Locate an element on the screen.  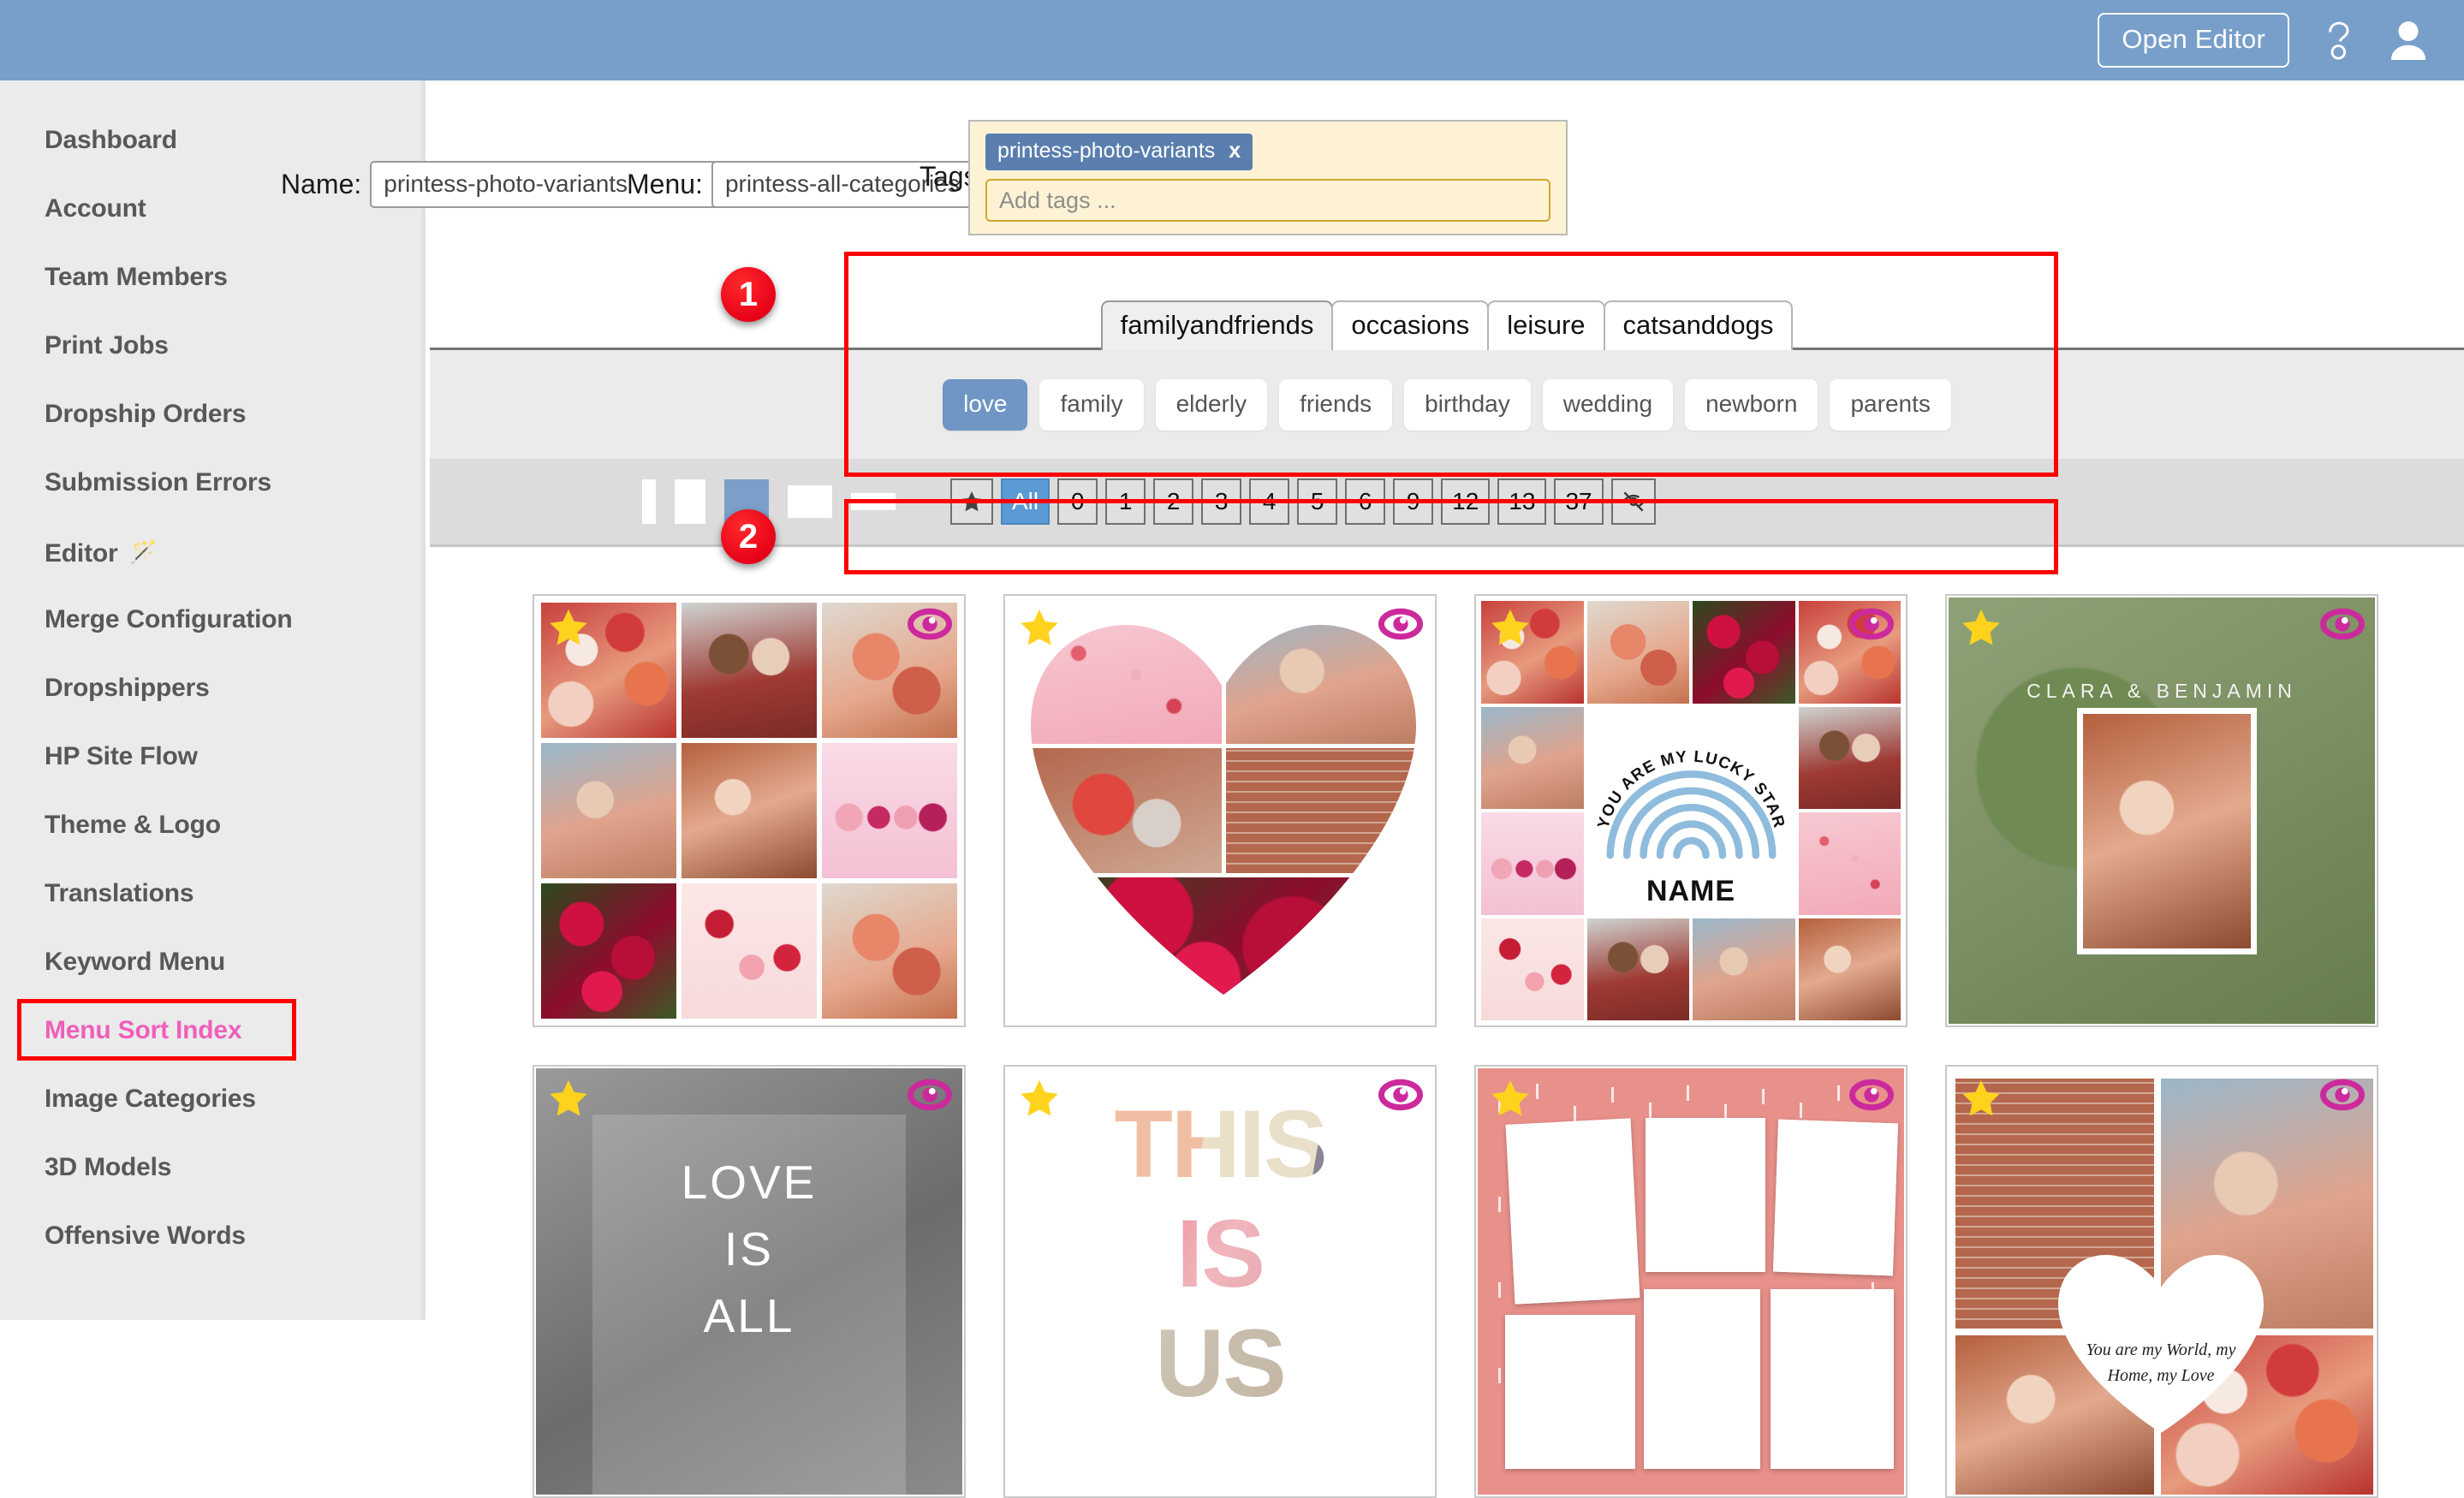
wedding-title-text: CLARA & BENJAMIN is located at coordinates (2162, 691).